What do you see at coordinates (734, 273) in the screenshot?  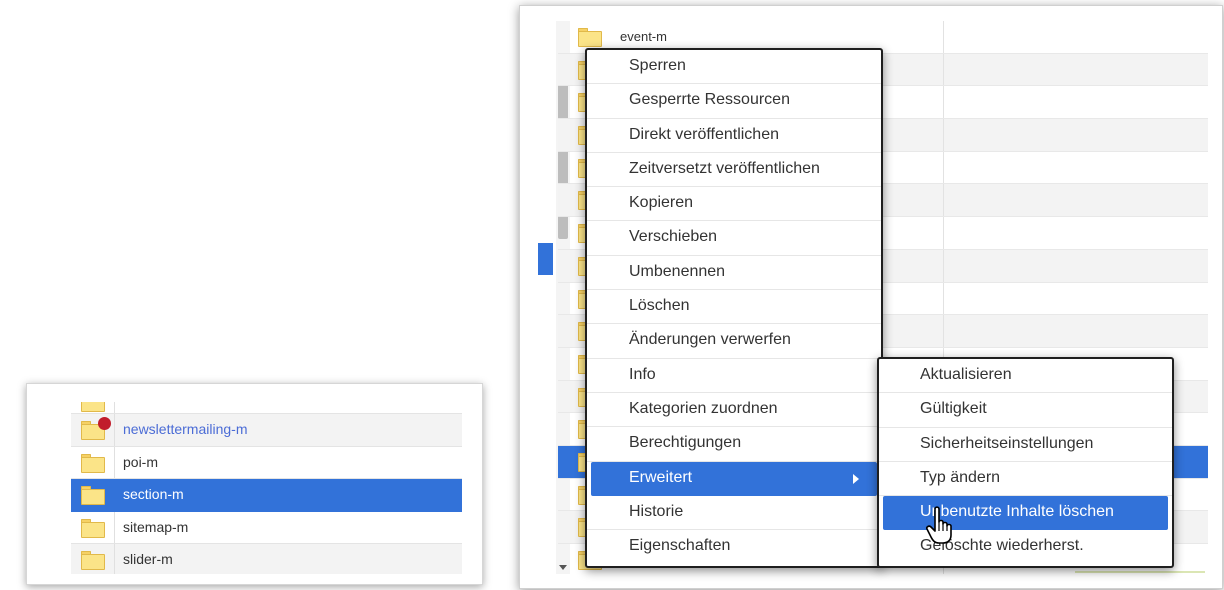 I see `menu-item: Umbenennen` at bounding box center [734, 273].